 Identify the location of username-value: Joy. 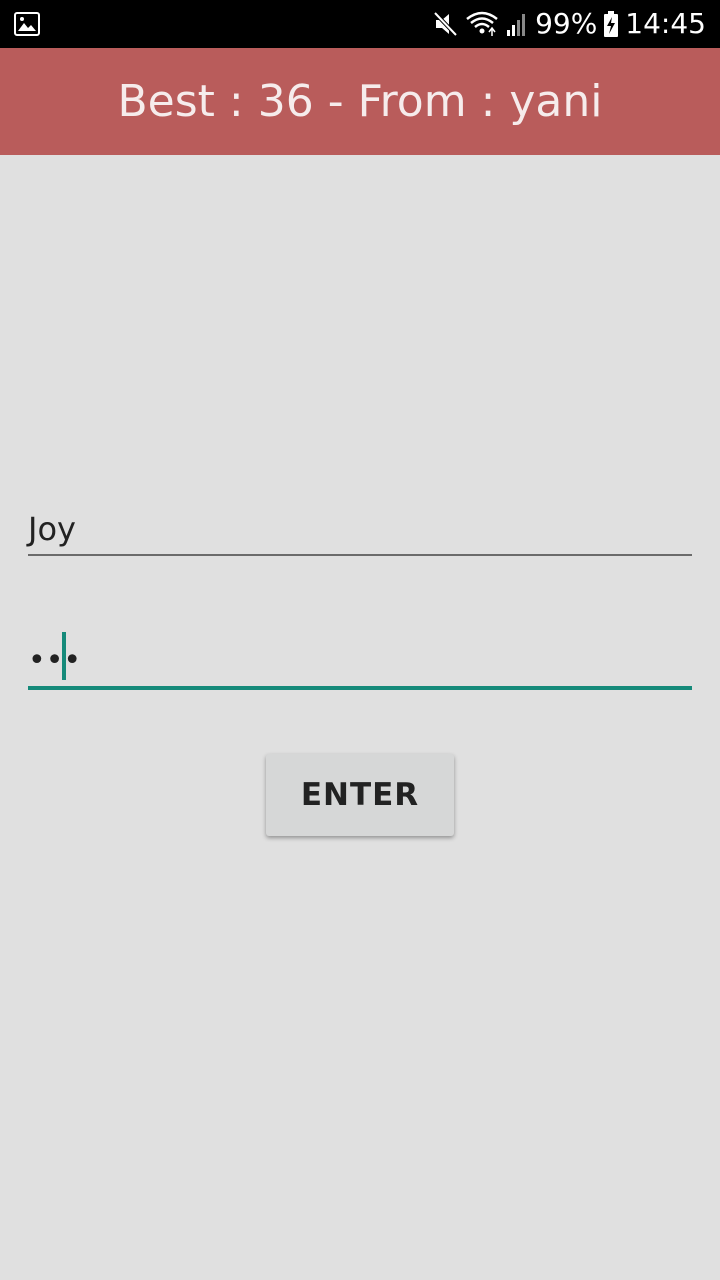
(52, 529).